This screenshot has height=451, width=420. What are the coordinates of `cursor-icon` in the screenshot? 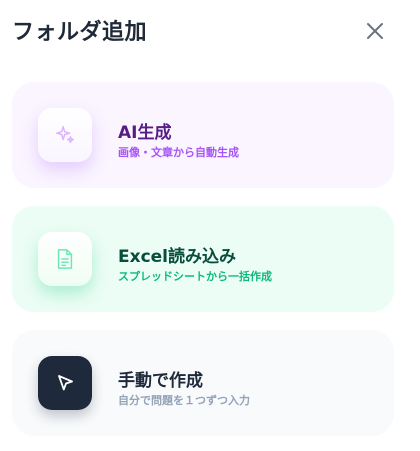 It's located at (65, 383).